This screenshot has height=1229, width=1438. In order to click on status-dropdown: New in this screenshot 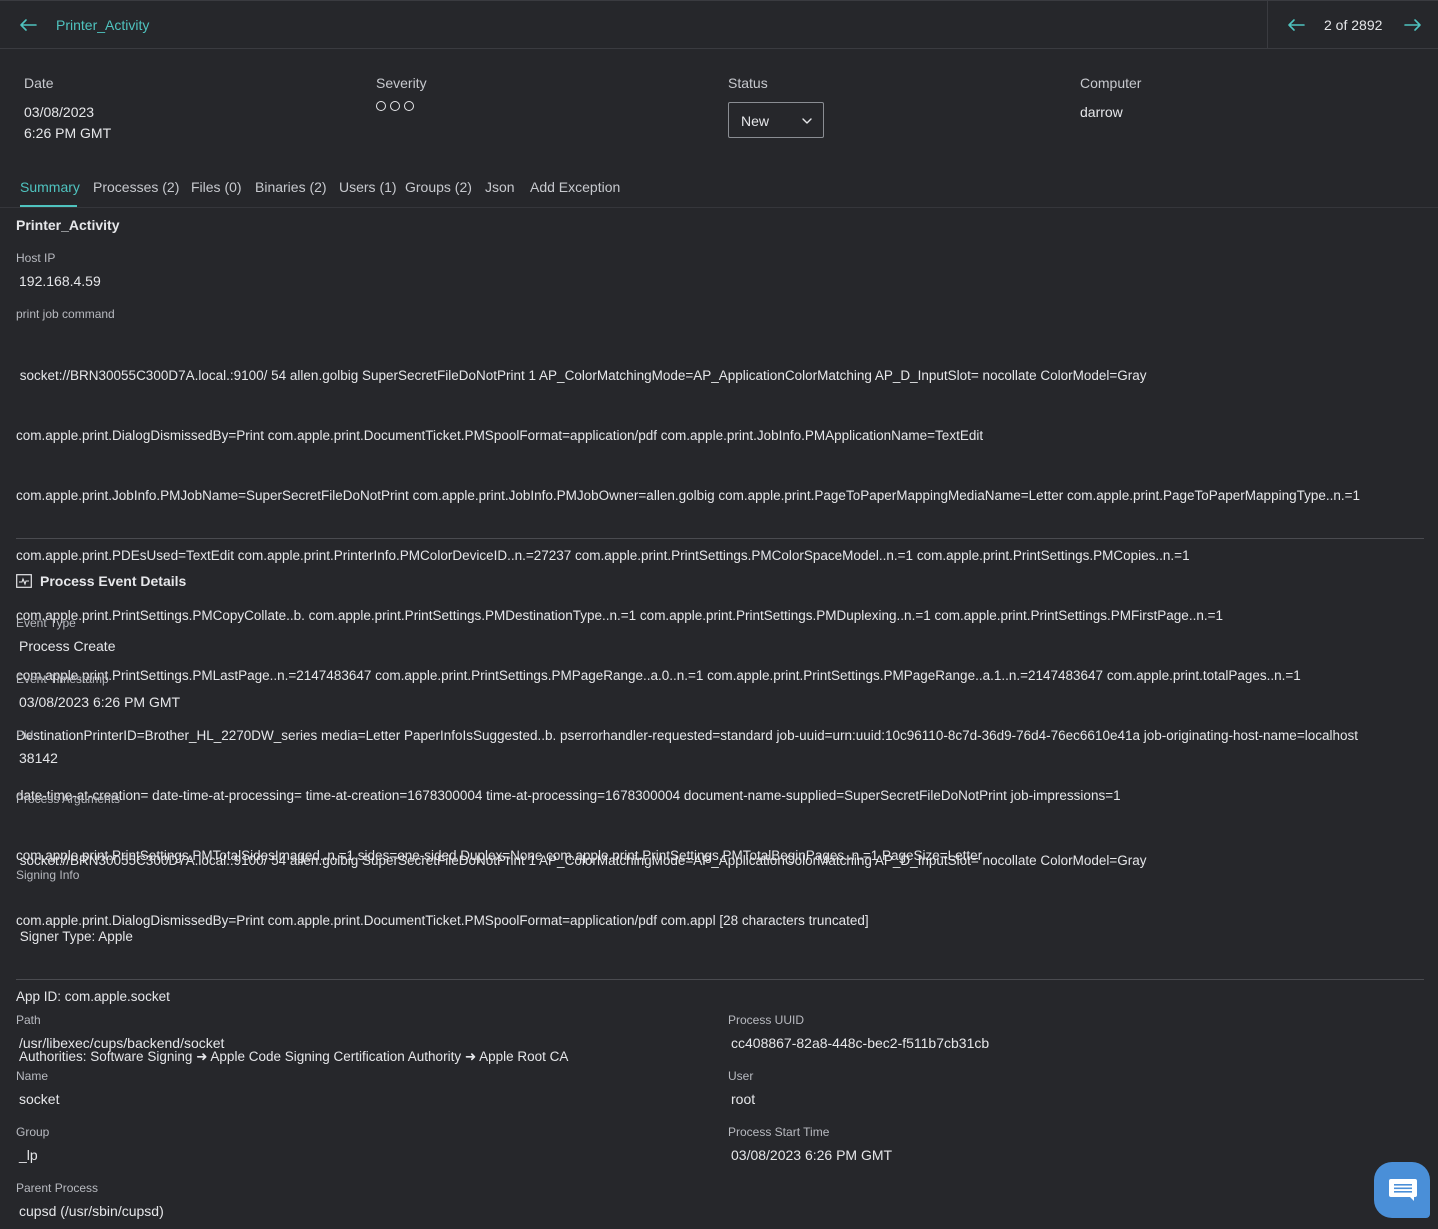, I will do `click(776, 120)`.